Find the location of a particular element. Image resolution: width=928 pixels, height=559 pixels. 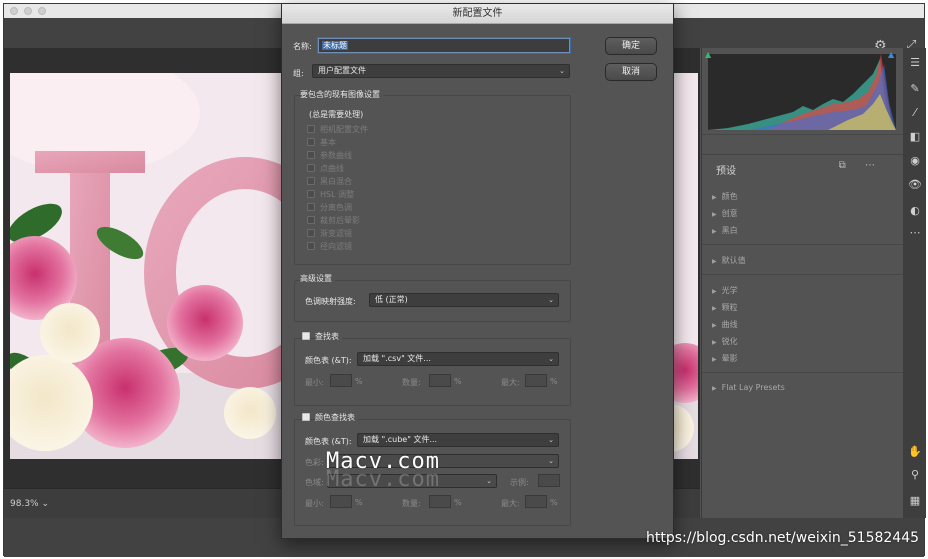

clut-amount-input is located at coordinates (440, 501).